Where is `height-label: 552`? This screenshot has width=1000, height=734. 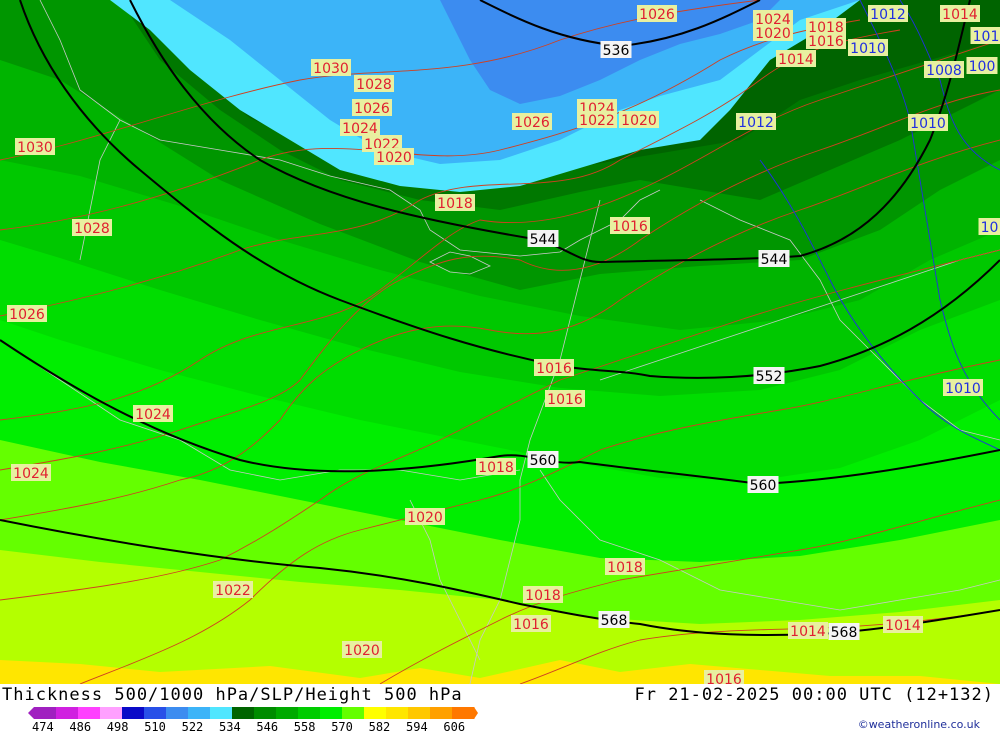 height-label: 552 is located at coordinates (769, 376).